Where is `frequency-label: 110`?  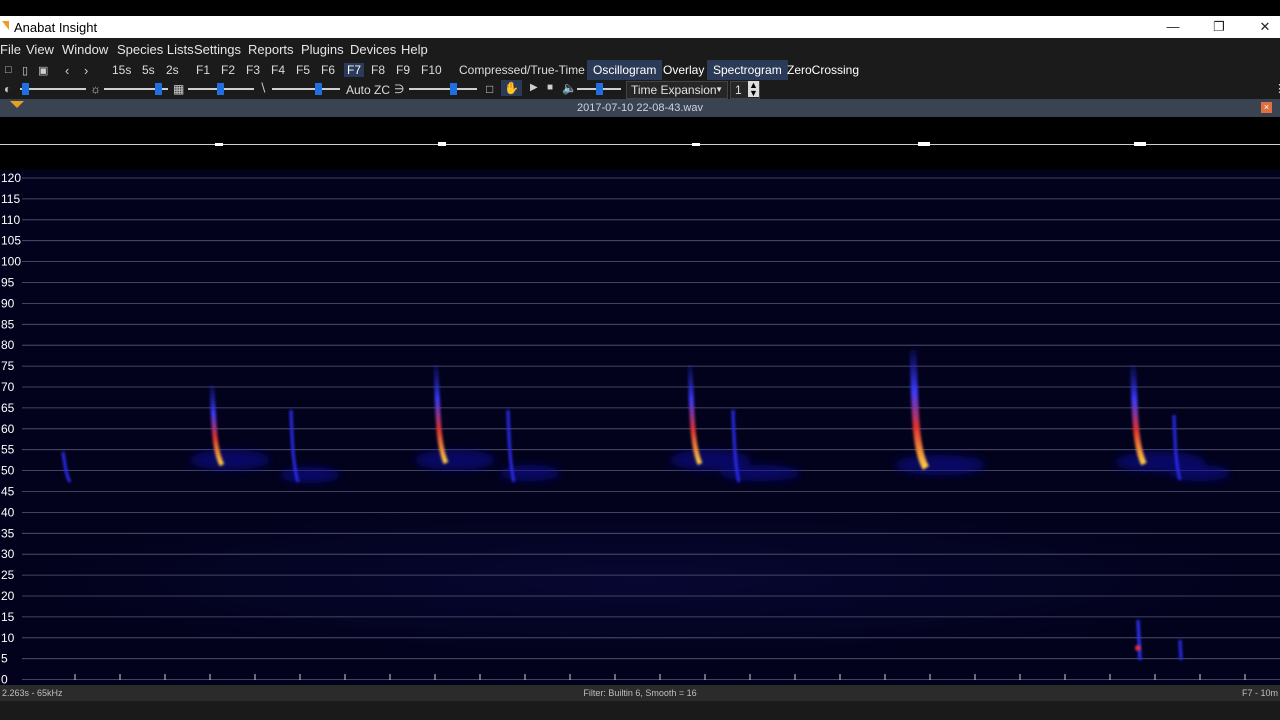 frequency-label: 110 is located at coordinates (10, 220).